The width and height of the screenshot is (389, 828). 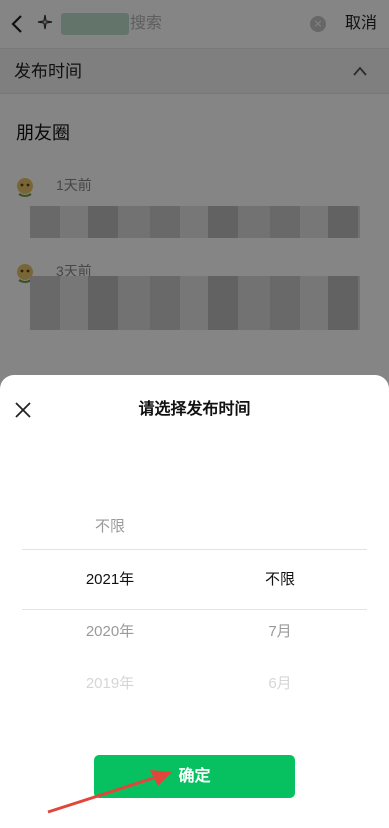 What do you see at coordinates (280, 605) in the screenshot?
I see `month-column: 不限 7月 6月` at bounding box center [280, 605].